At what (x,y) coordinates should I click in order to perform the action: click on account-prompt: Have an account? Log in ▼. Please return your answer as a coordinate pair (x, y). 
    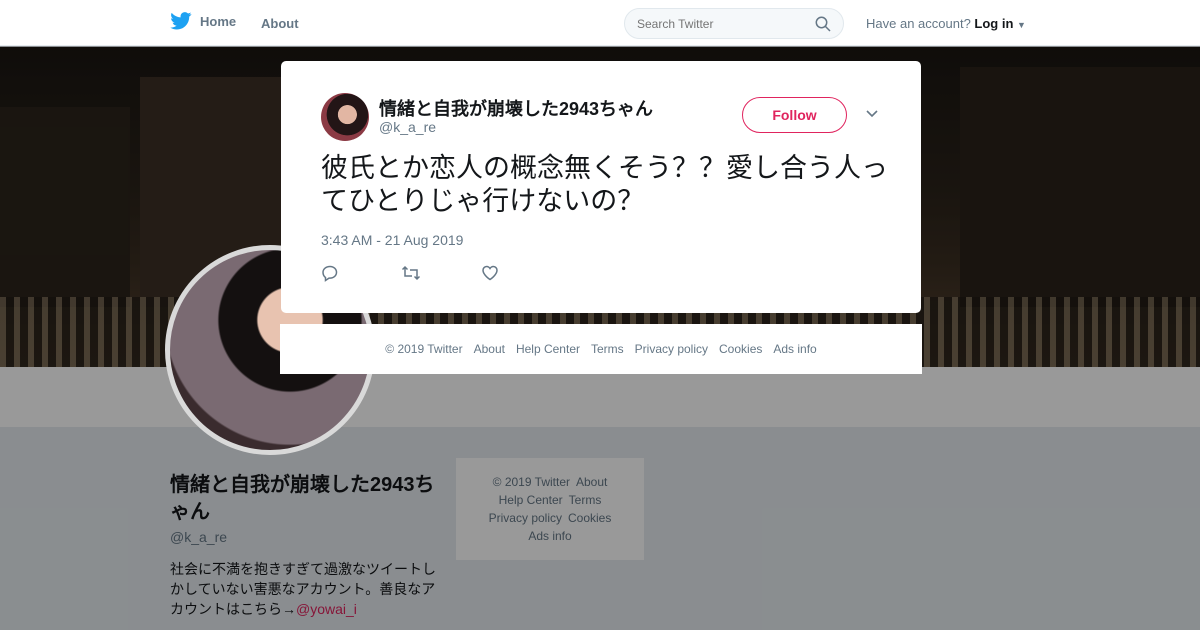
    Looking at the image, I should click on (946, 23).